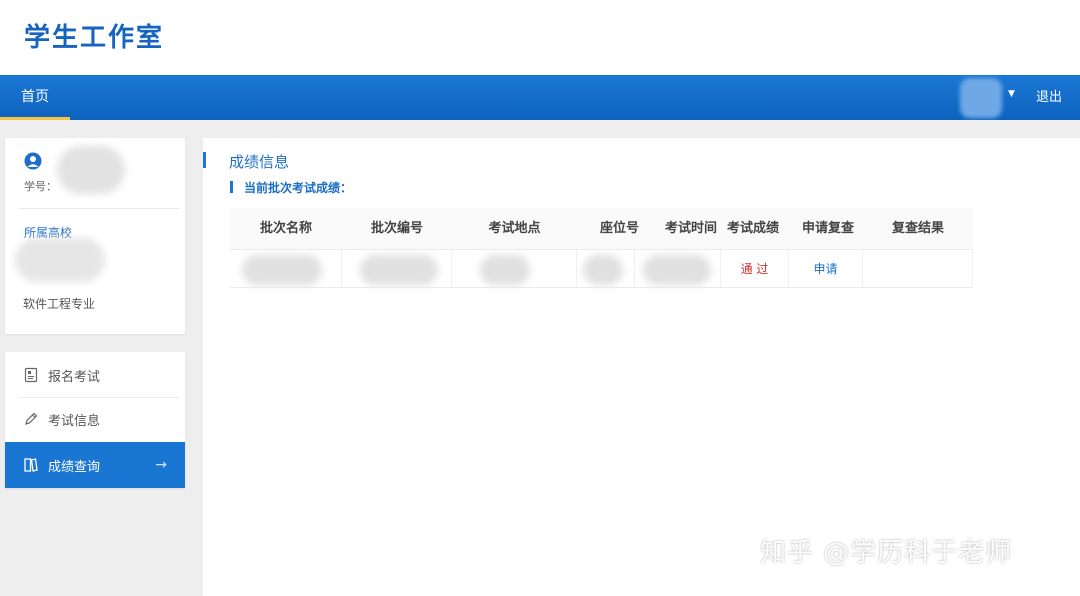 This screenshot has width=1080, height=596. I want to click on section-subtitle: 当前批次考试成绩：, so click(298, 188).